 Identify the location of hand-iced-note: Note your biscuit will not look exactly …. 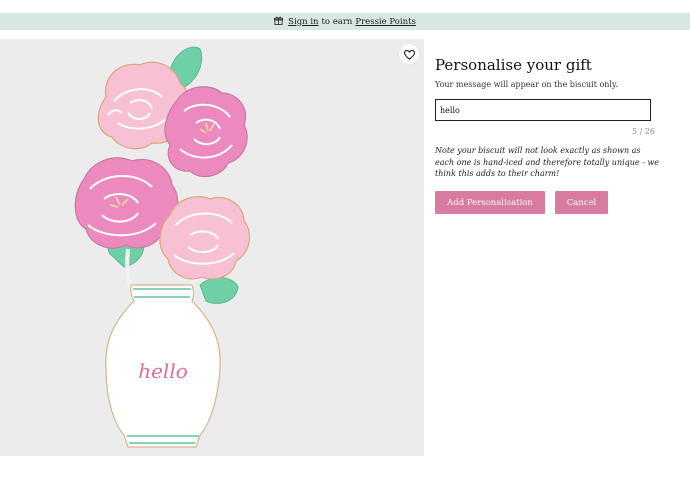
(547, 162).